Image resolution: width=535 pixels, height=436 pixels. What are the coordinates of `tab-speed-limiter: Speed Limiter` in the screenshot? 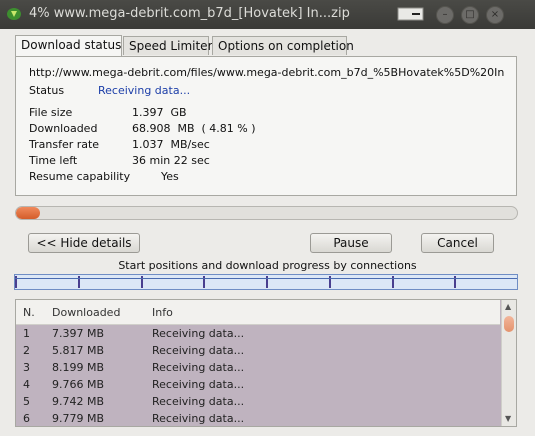 It's located at (168, 45).